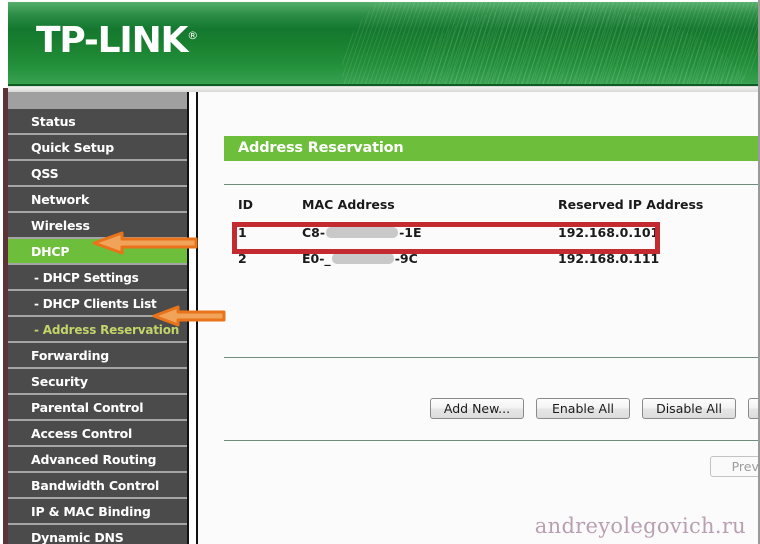  Describe the element at coordinates (492, 148) in the screenshot. I see `page-title-banner: Address Reservation` at that location.